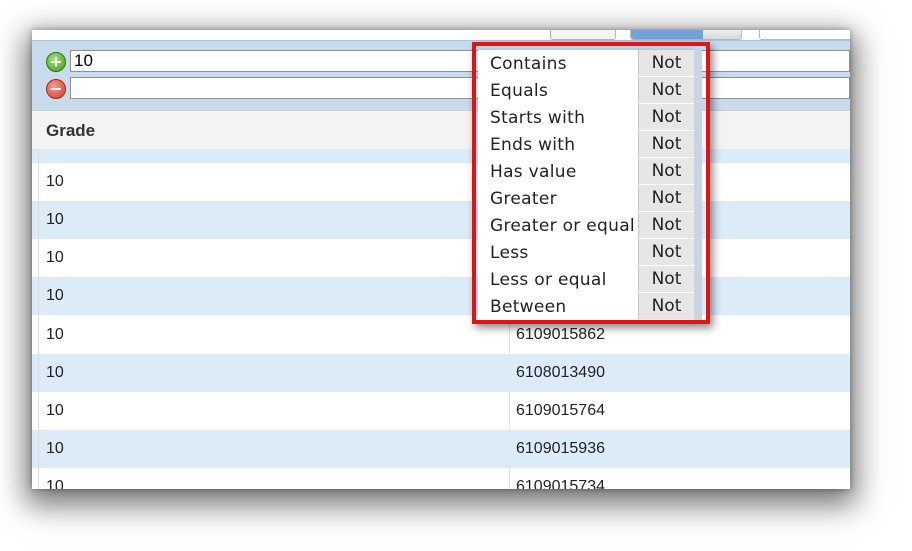 The width and height of the screenshot is (912, 551). Describe the element at coordinates (560, 448) in the screenshot. I see `cell-id: 6109015936` at that location.